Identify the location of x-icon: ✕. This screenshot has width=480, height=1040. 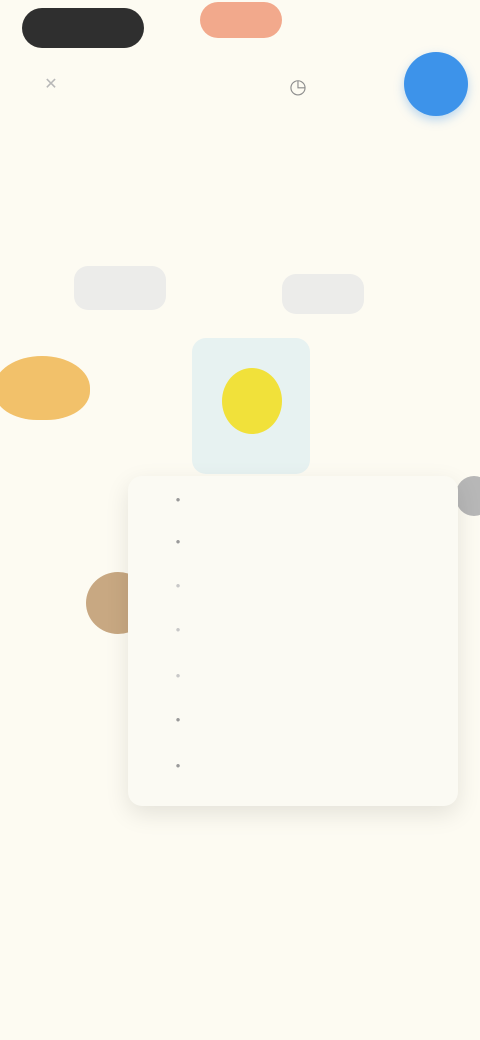
(51, 84).